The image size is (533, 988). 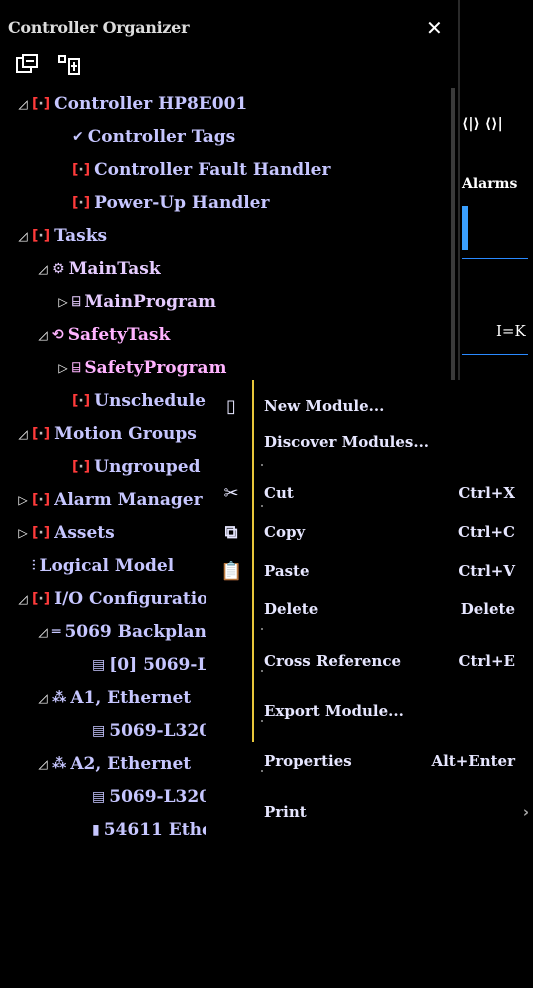 I want to click on menu-item-copy: ⧉ Copy Ctrl+C, so click(x=369, y=532).